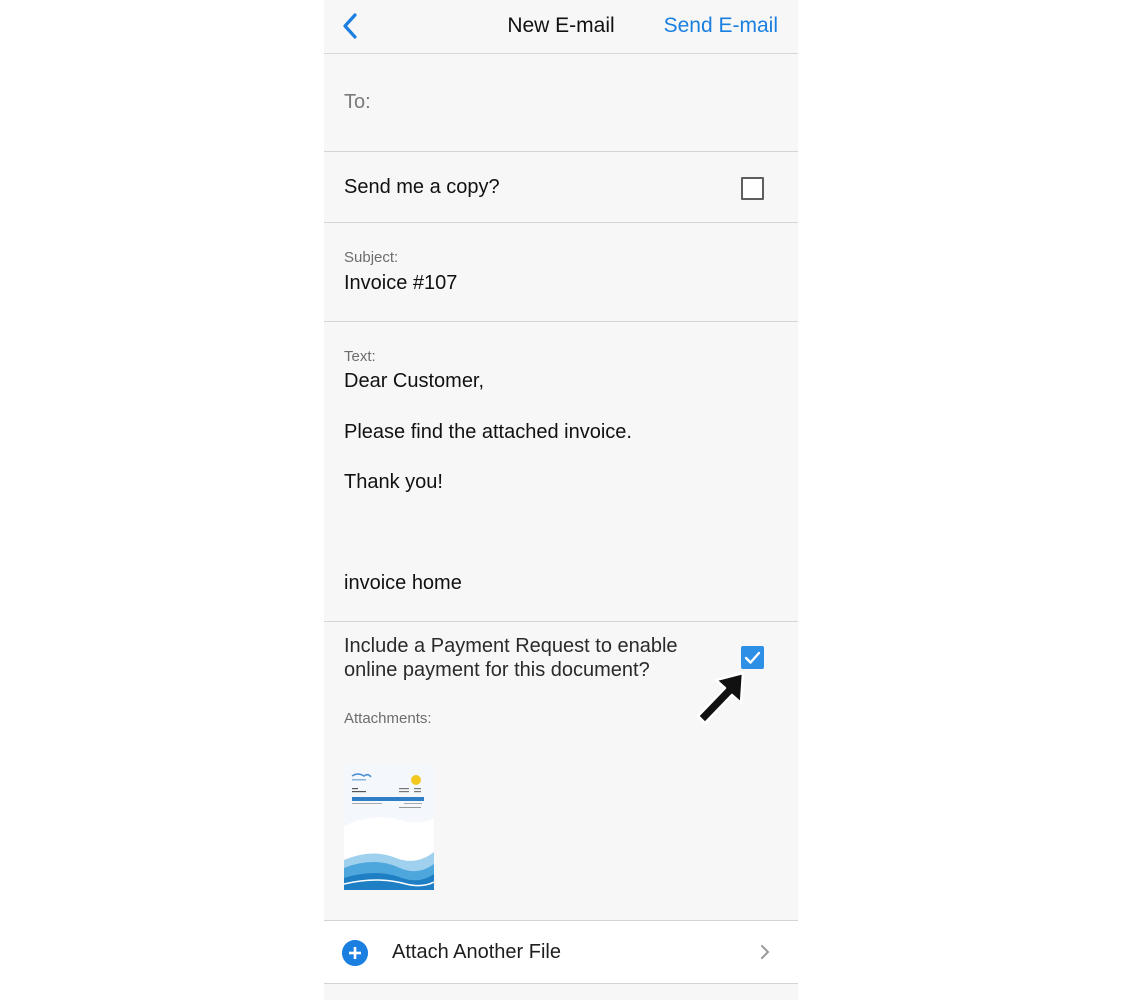  Describe the element at coordinates (561, 992) in the screenshot. I see `bottom-spacer` at that location.